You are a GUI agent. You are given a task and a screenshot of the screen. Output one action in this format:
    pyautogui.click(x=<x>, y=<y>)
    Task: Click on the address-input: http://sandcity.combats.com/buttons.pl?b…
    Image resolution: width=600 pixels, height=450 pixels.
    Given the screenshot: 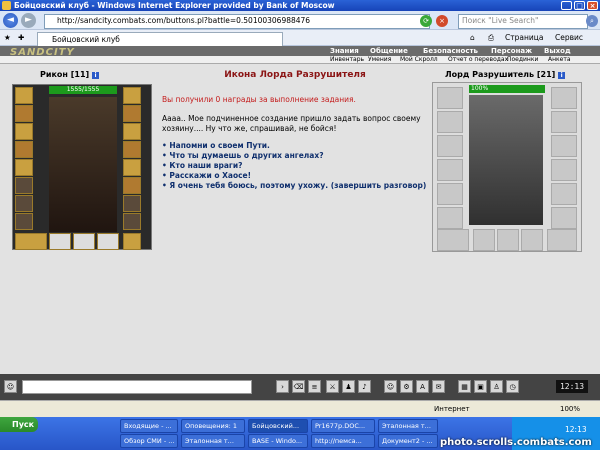 What is the action you would take?
    pyautogui.click(x=237, y=21)
    